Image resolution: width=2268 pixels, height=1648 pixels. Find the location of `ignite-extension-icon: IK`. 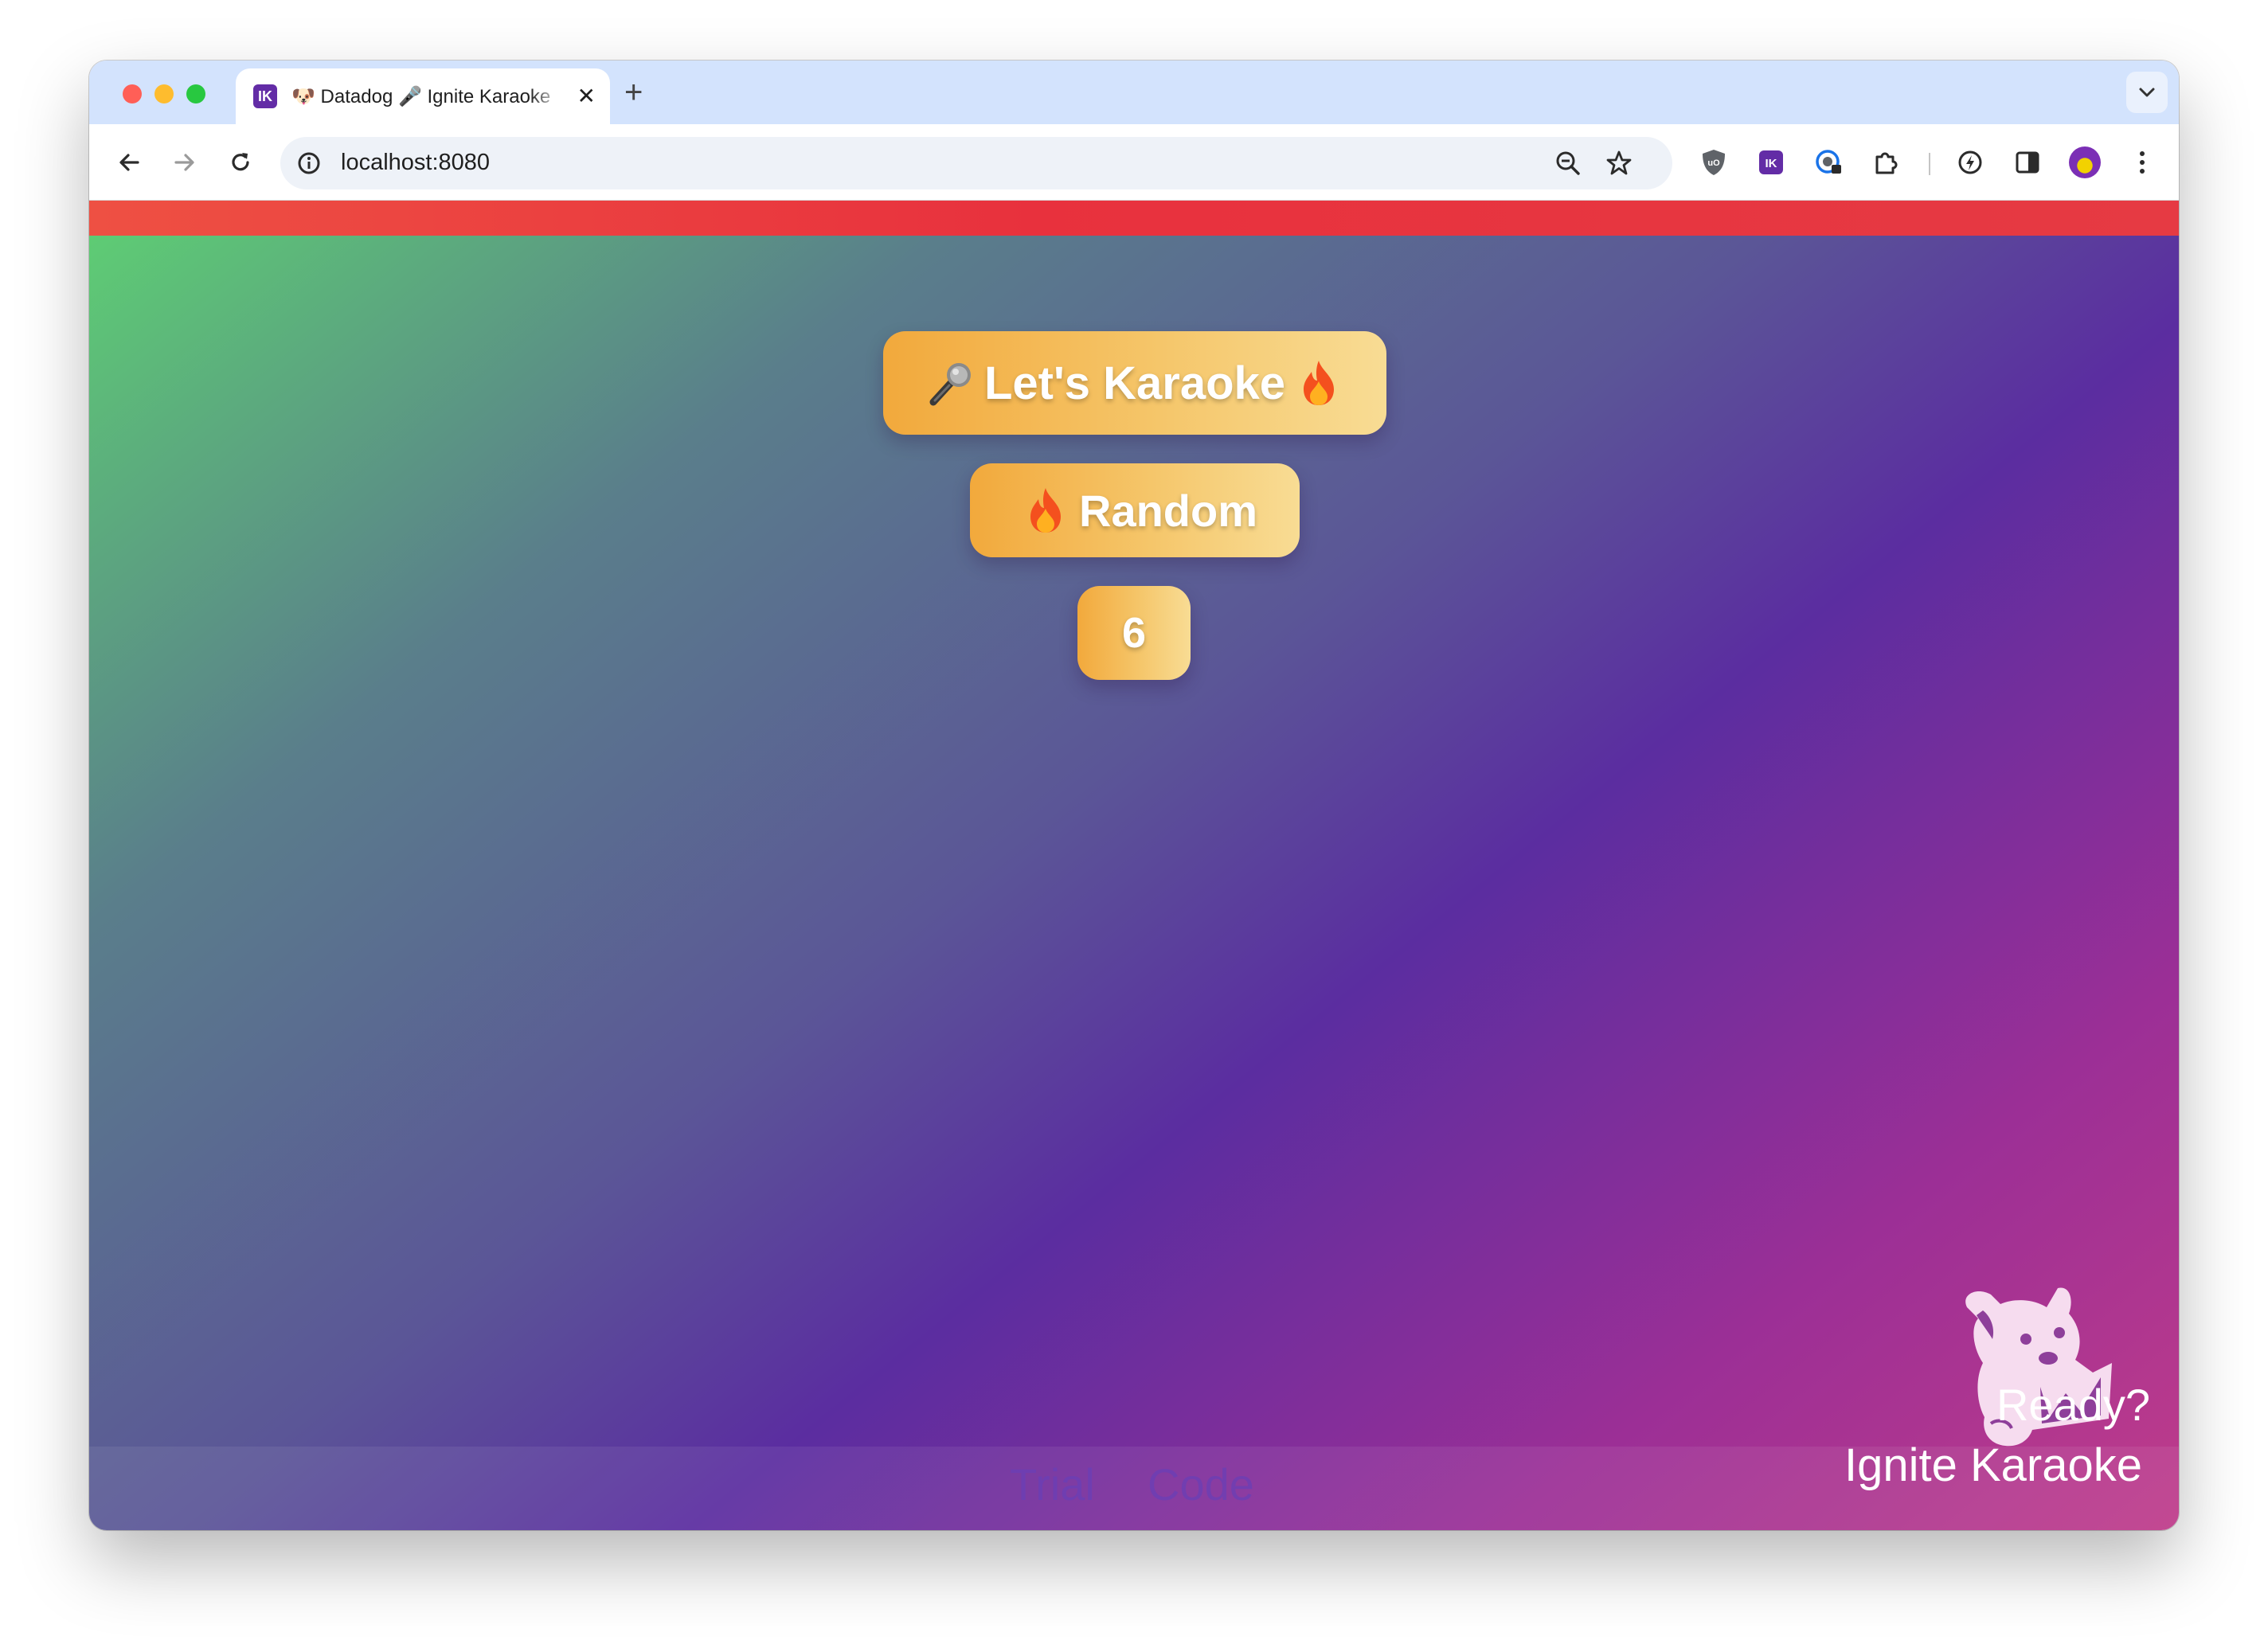

ignite-extension-icon: IK is located at coordinates (1771, 162).